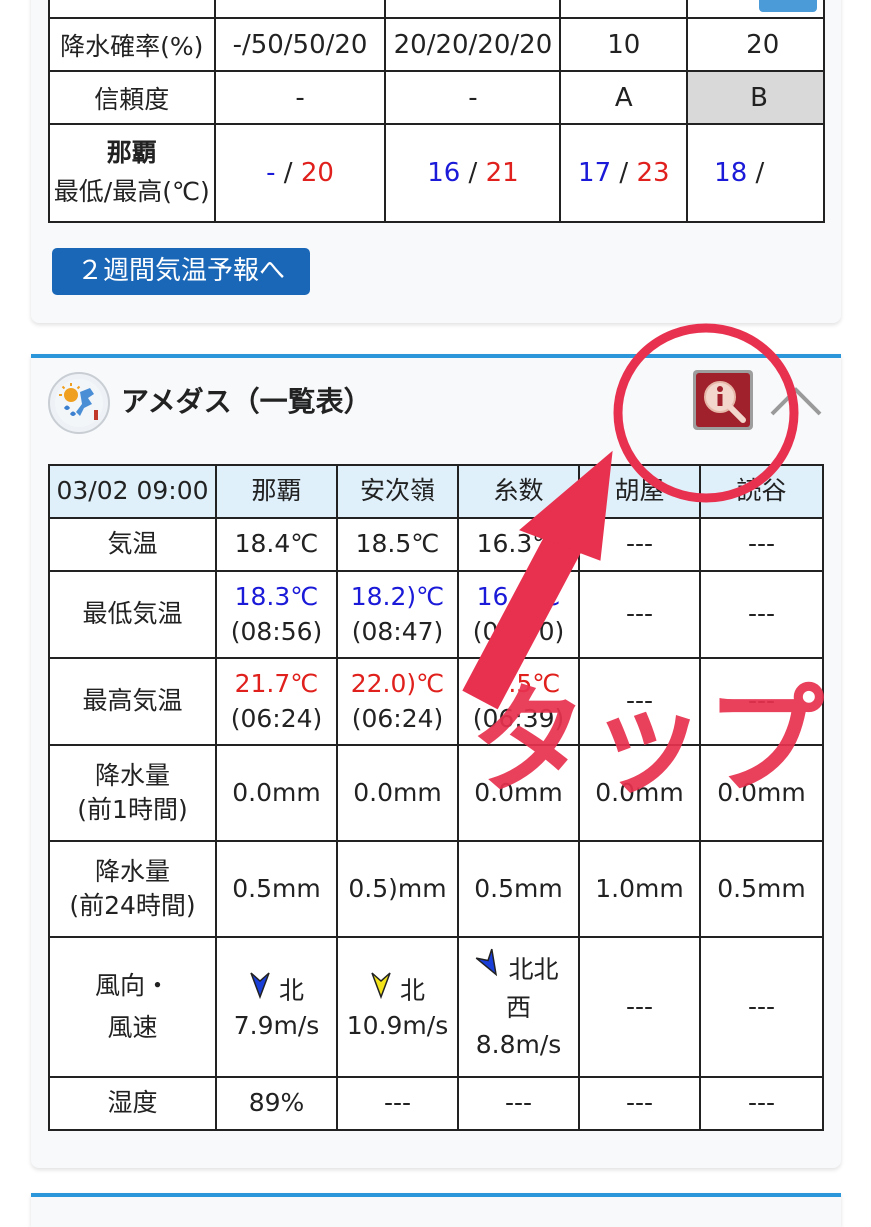  I want to click on table-cell: -, so click(300, 97).